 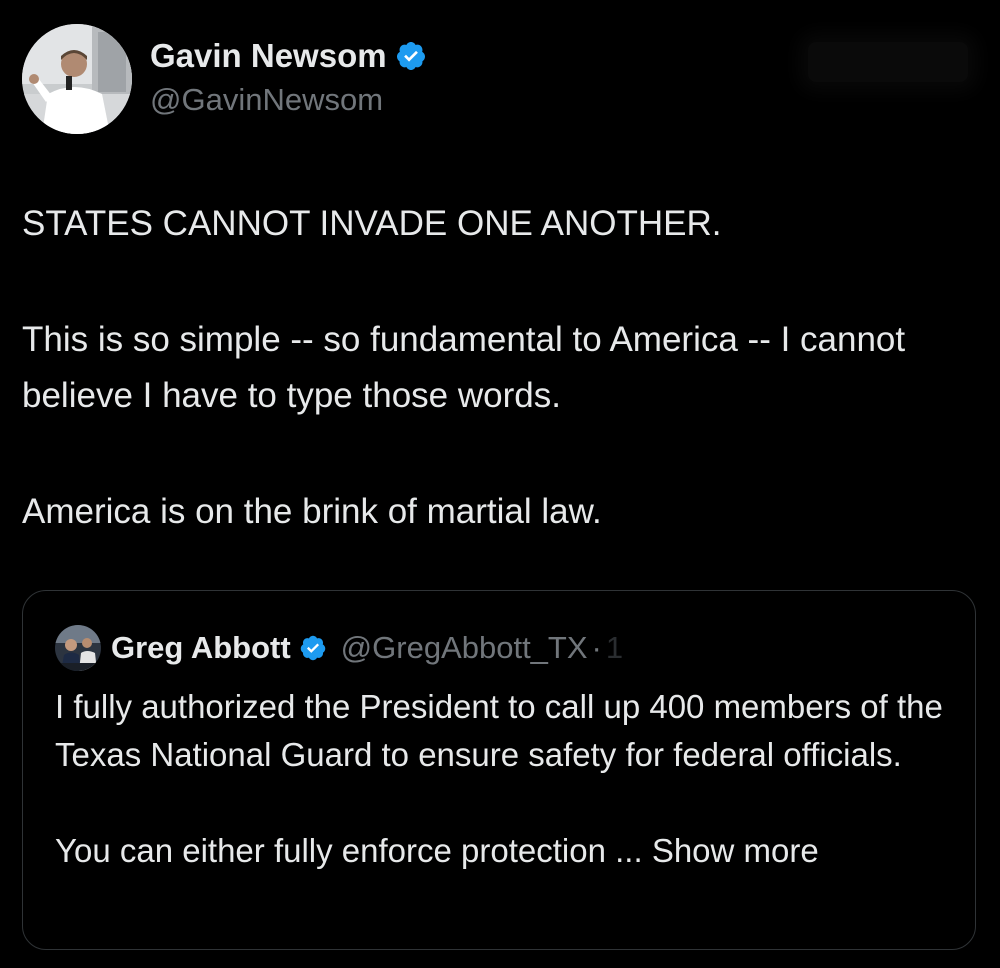 I want to click on quoted-author-avatar, so click(x=78, y=648).